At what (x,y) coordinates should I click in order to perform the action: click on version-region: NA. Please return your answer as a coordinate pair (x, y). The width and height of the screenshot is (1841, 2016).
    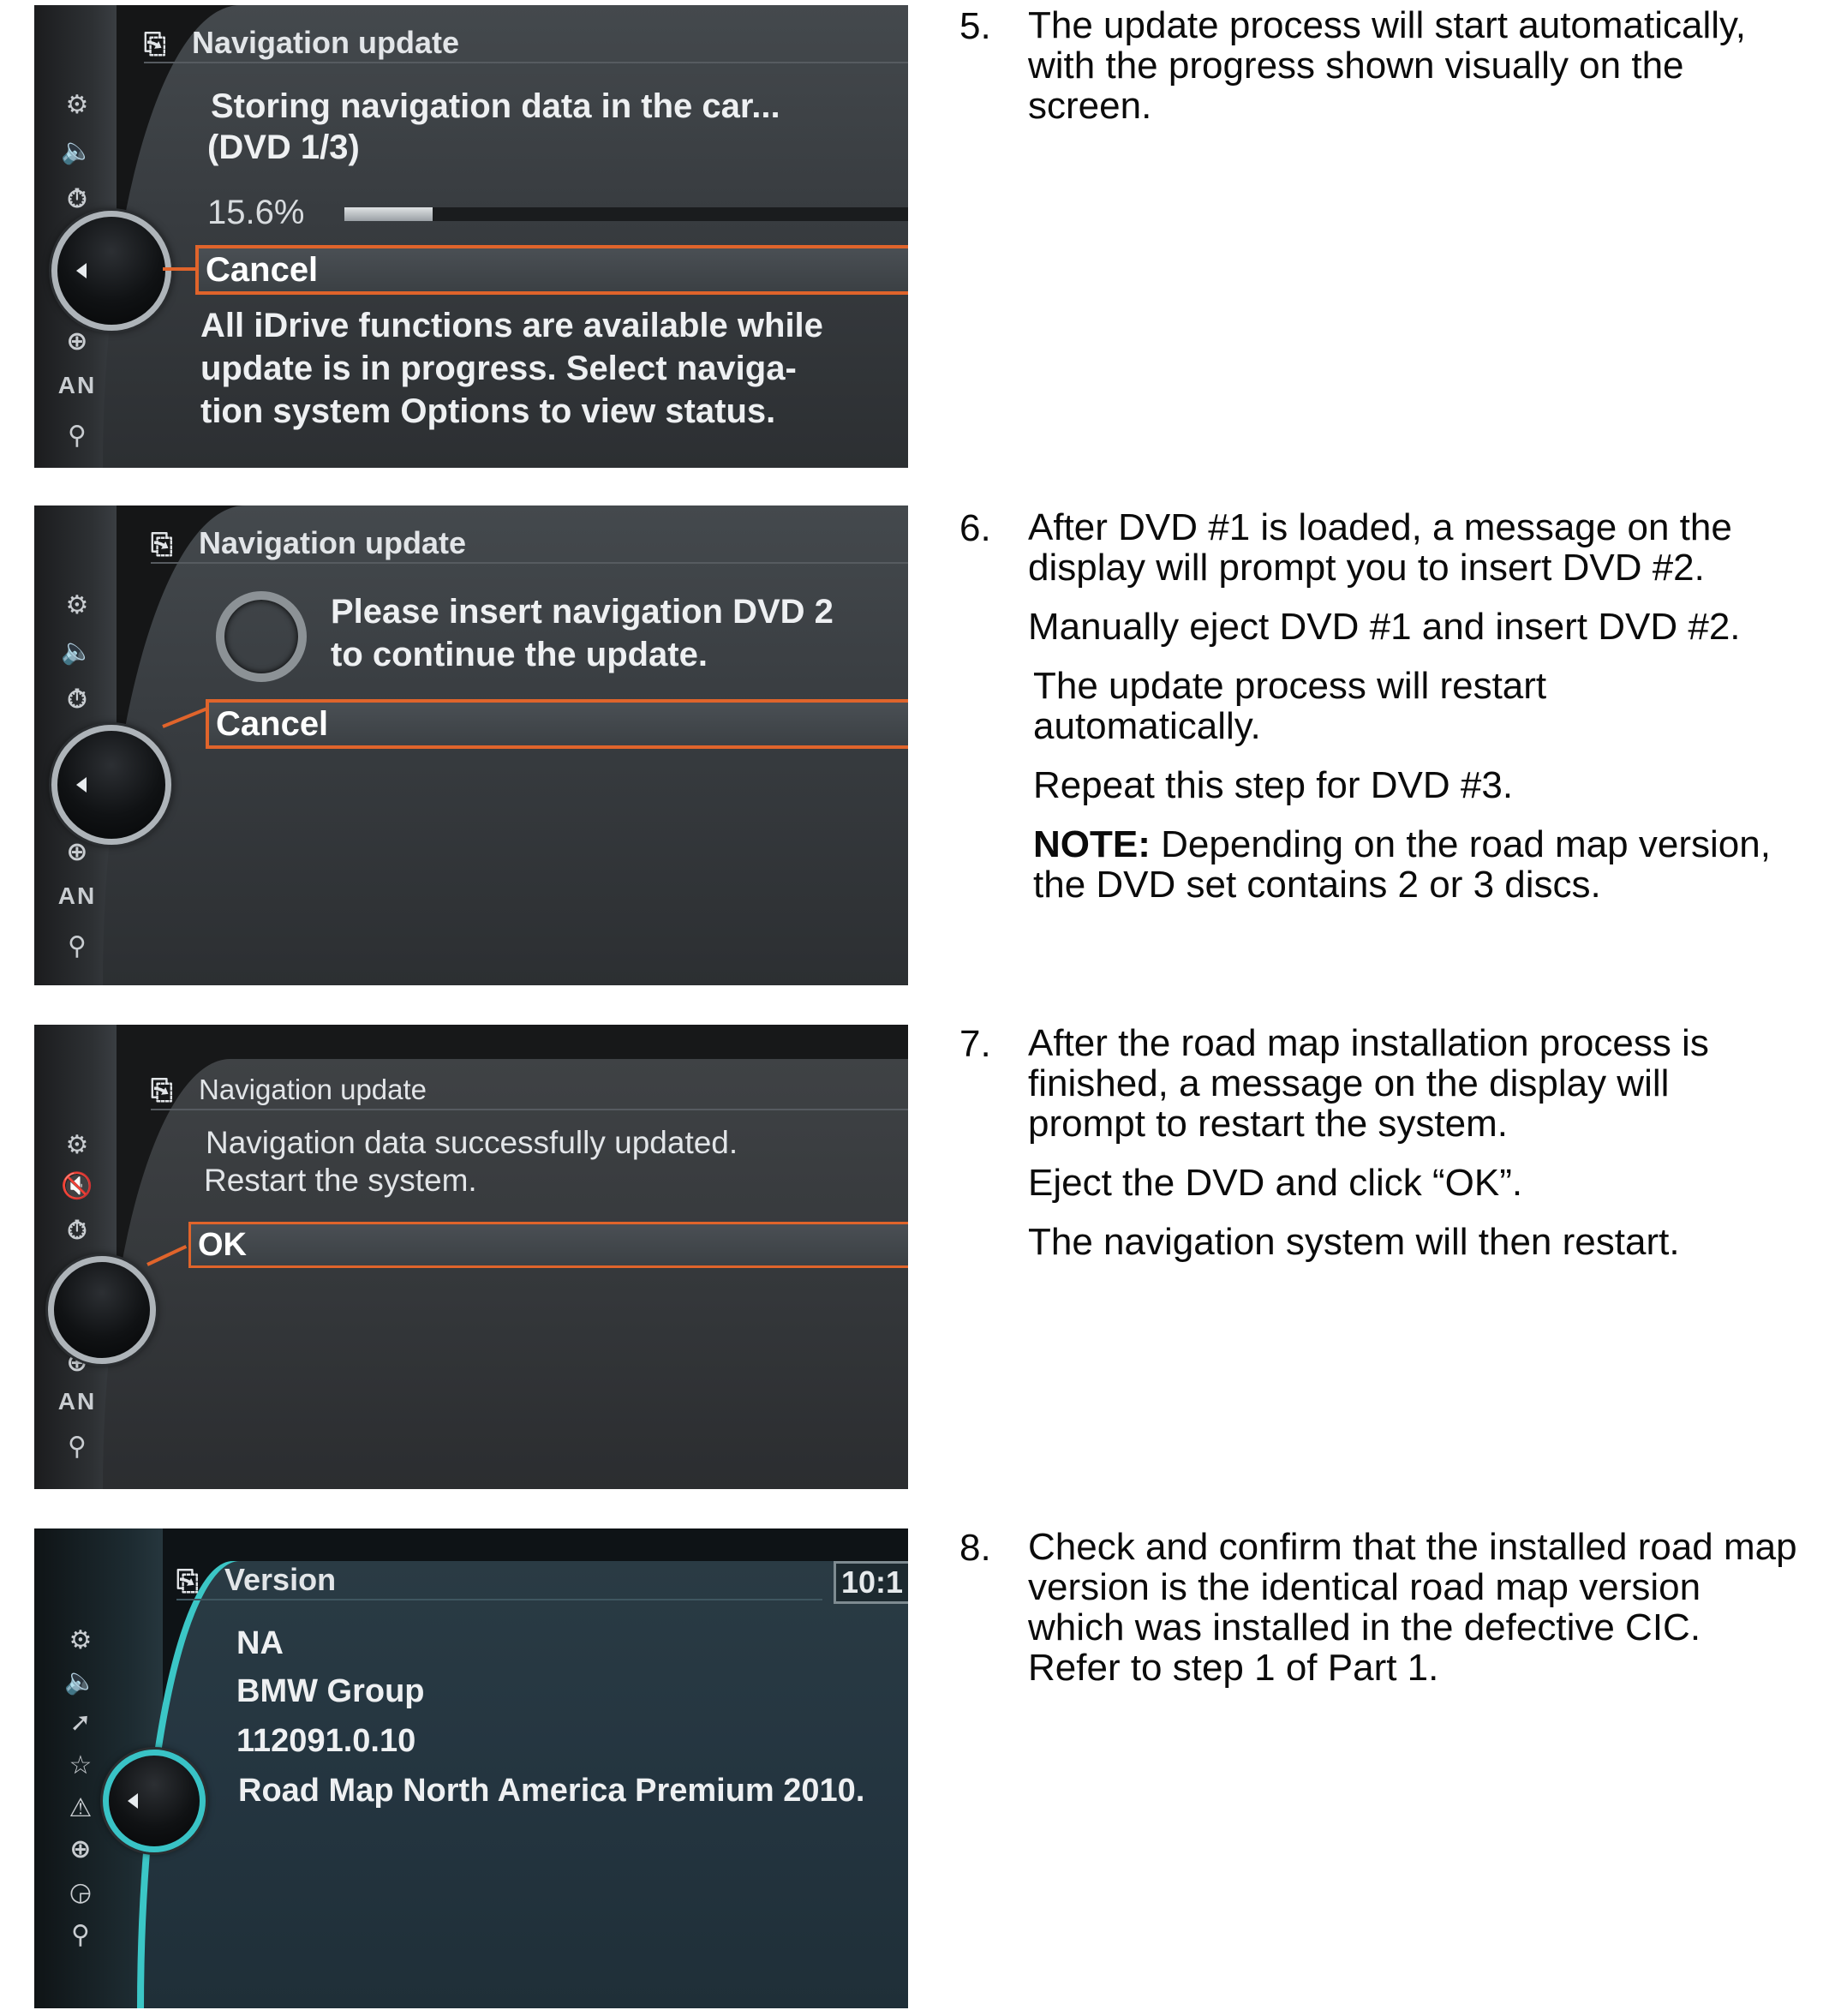
    Looking at the image, I should click on (260, 1643).